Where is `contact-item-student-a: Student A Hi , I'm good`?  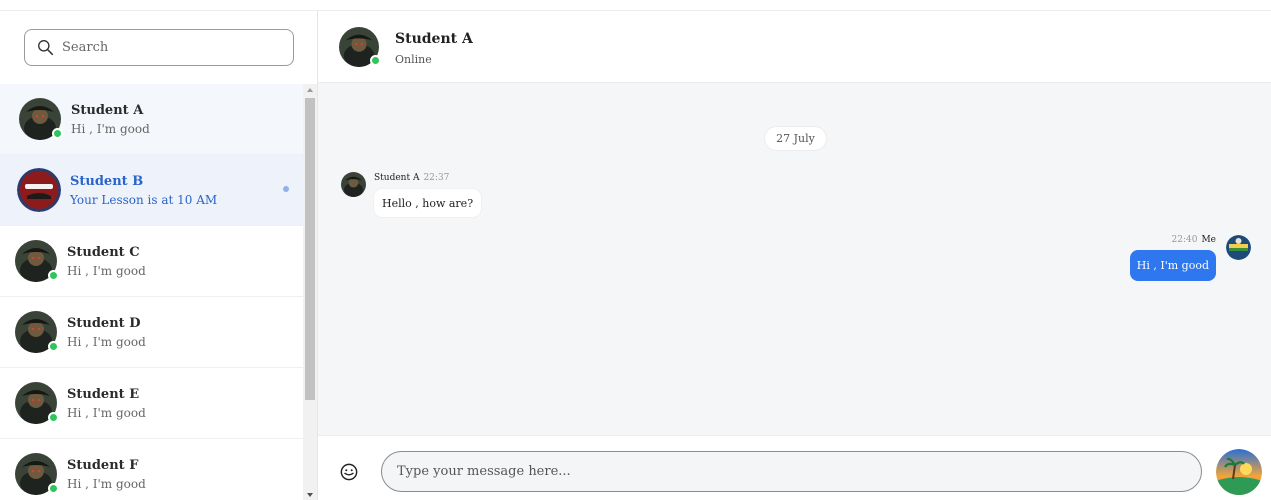
contact-item-student-a: Student A Hi , I'm good is located at coordinates (151, 119).